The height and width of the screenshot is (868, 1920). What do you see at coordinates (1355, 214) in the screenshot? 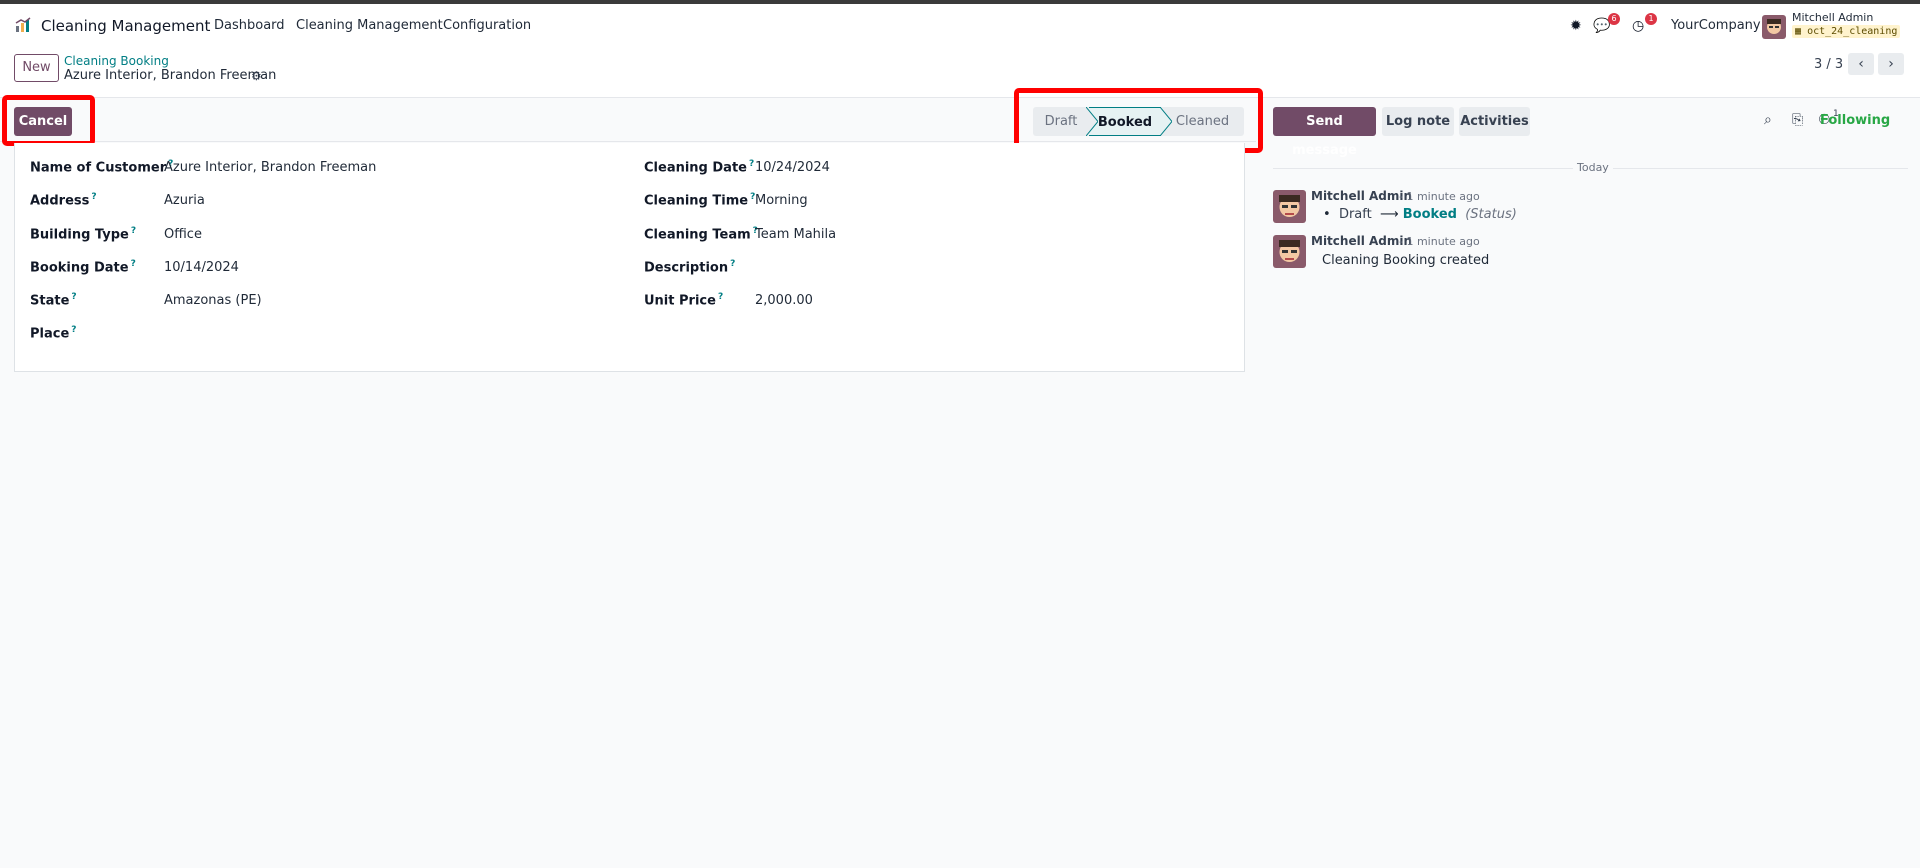
I see `tracking-old-value: Draft` at bounding box center [1355, 214].